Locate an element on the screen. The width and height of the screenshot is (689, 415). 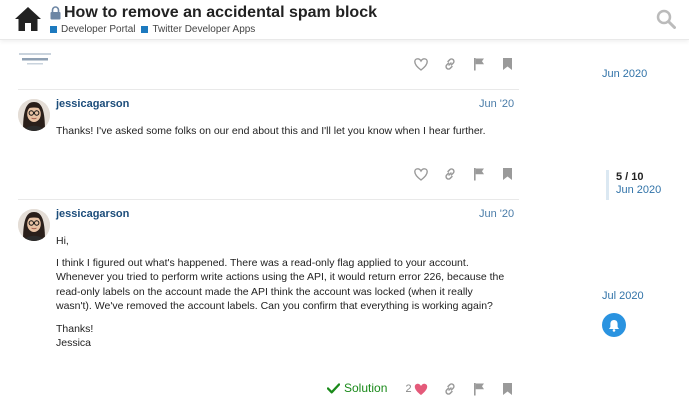
solution-label: Solution is located at coordinates (366, 388).